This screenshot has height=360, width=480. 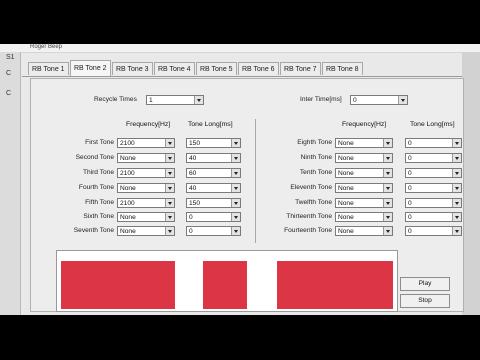 What do you see at coordinates (148, 124) in the screenshot?
I see `frequency-header-left: Frequency[Hz]` at bounding box center [148, 124].